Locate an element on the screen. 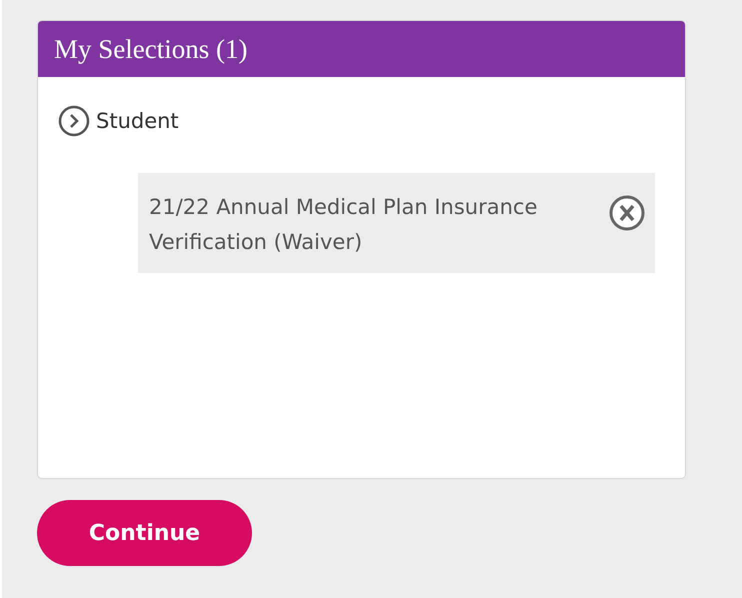  selection-label: 21/22 Annual Medical Plan Insurance Verification (Waiver) is located at coordinates (343, 225).